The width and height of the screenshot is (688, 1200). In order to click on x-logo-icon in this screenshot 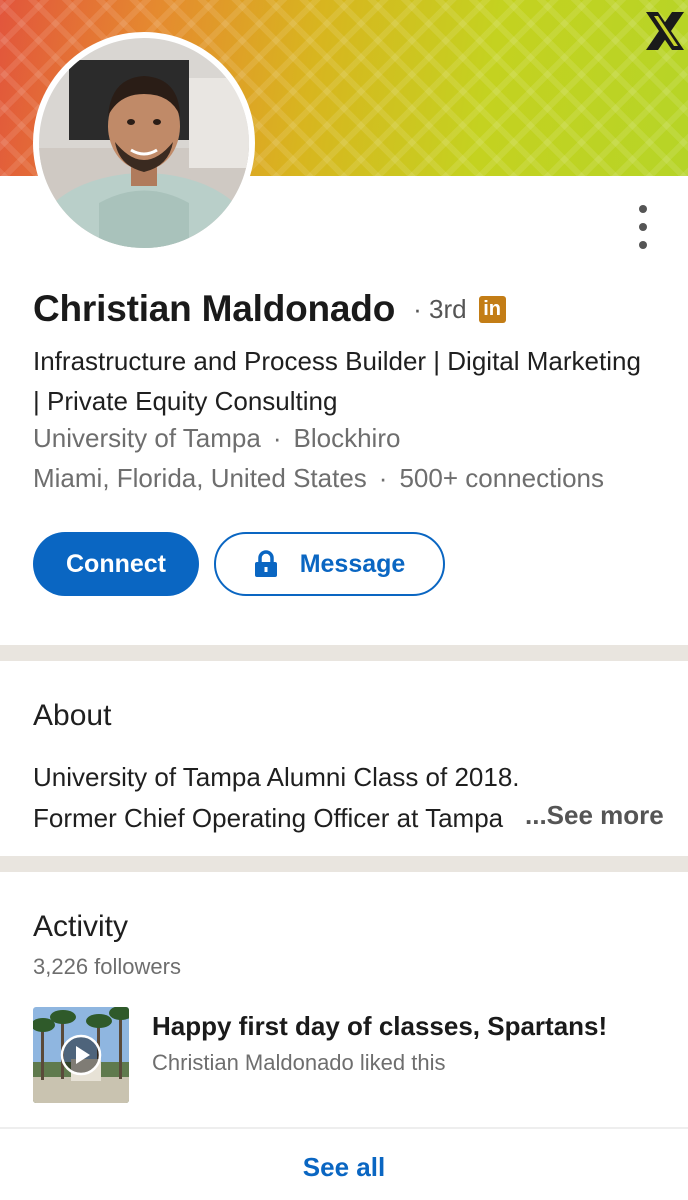, I will do `click(665, 31)`.